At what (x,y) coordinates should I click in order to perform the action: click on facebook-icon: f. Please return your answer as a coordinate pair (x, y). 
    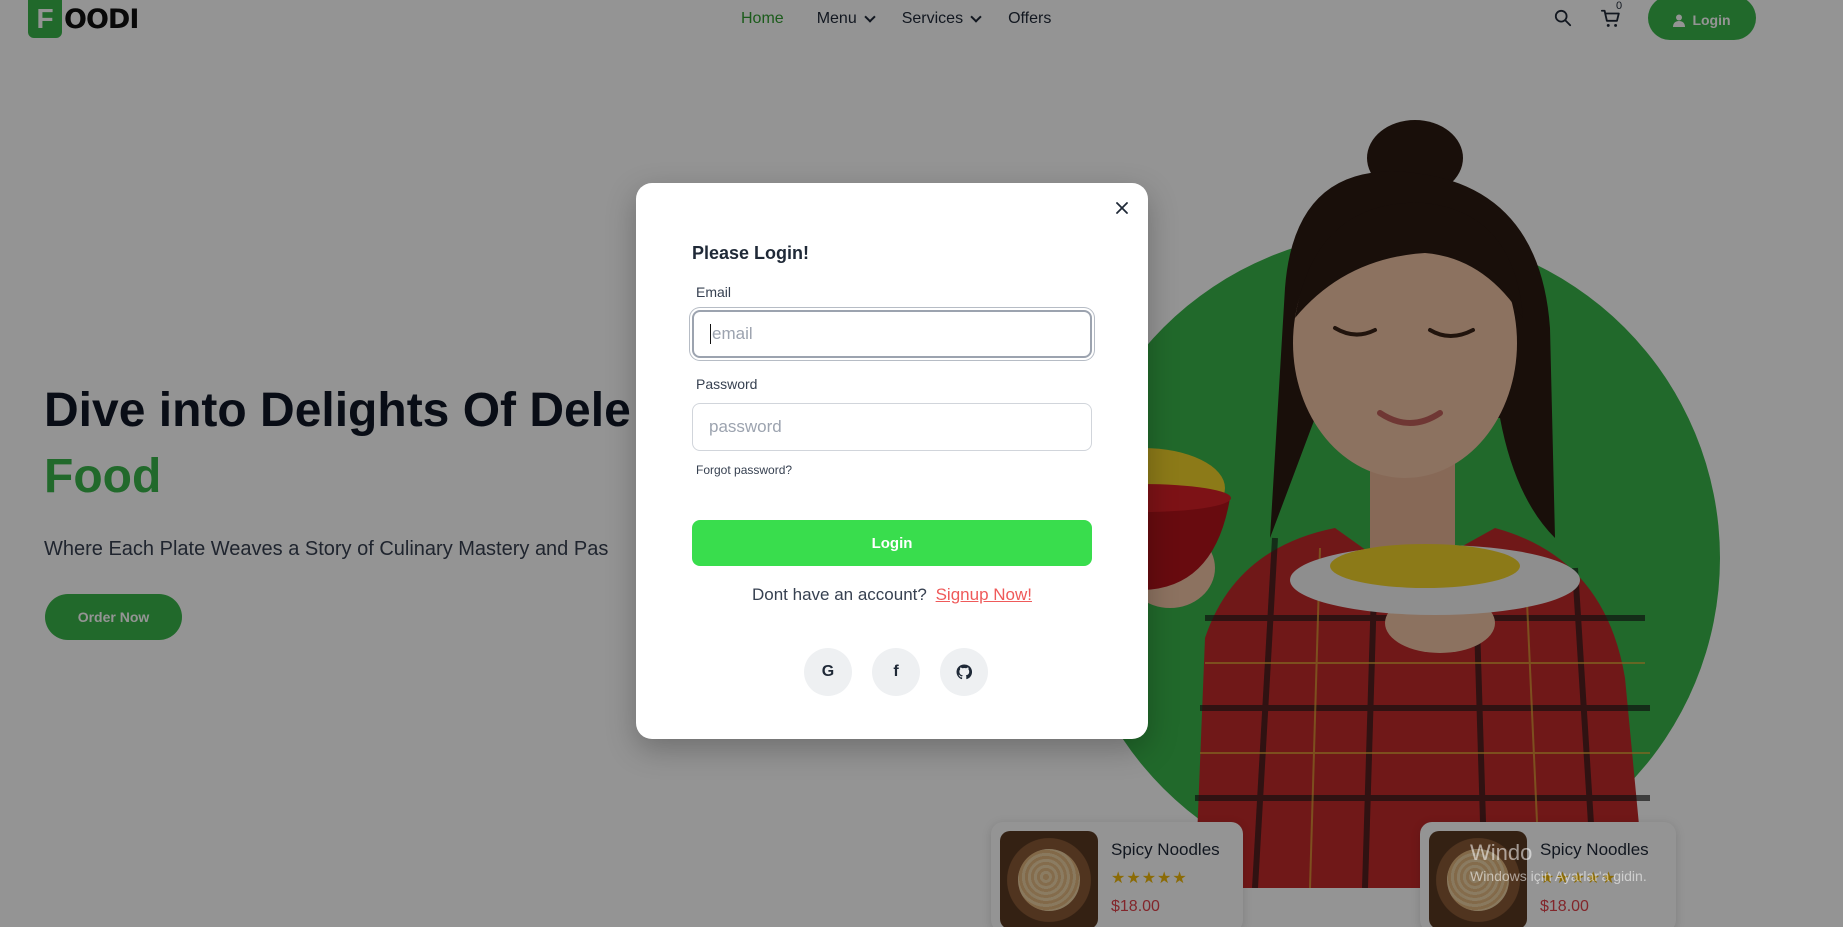
    Looking at the image, I should click on (896, 671).